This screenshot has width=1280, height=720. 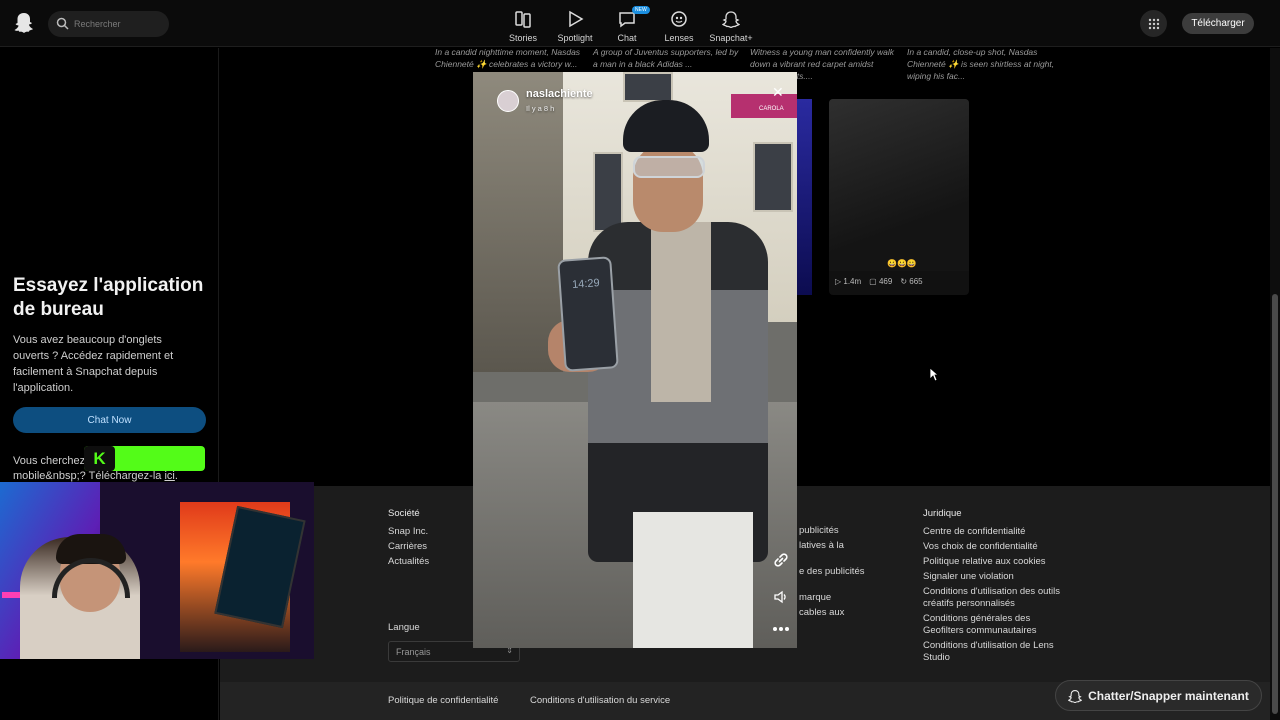 I want to click on spotlight-thumbnail: 😀😀😀 ▷ 1.4m ▢ 469 ↻ 665, so click(x=899, y=197).